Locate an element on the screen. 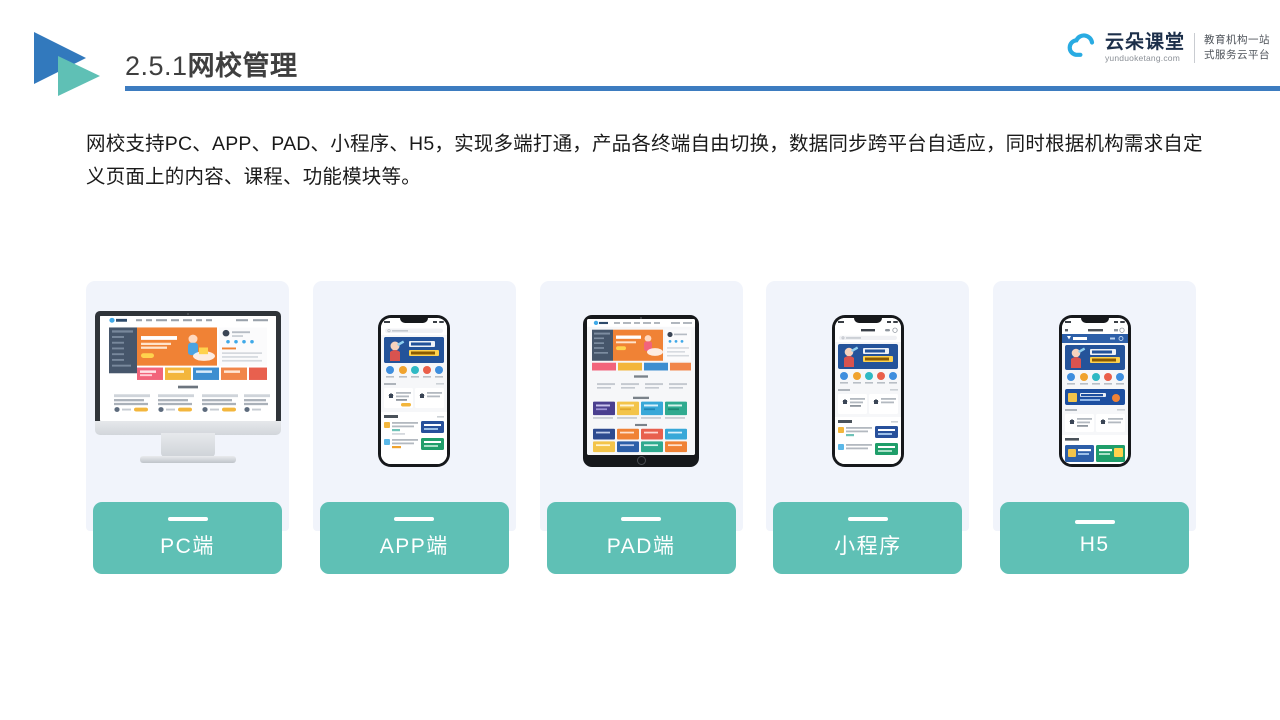 This screenshot has width=1280, height=720. device-label-h5: H5 is located at coordinates (1095, 538).